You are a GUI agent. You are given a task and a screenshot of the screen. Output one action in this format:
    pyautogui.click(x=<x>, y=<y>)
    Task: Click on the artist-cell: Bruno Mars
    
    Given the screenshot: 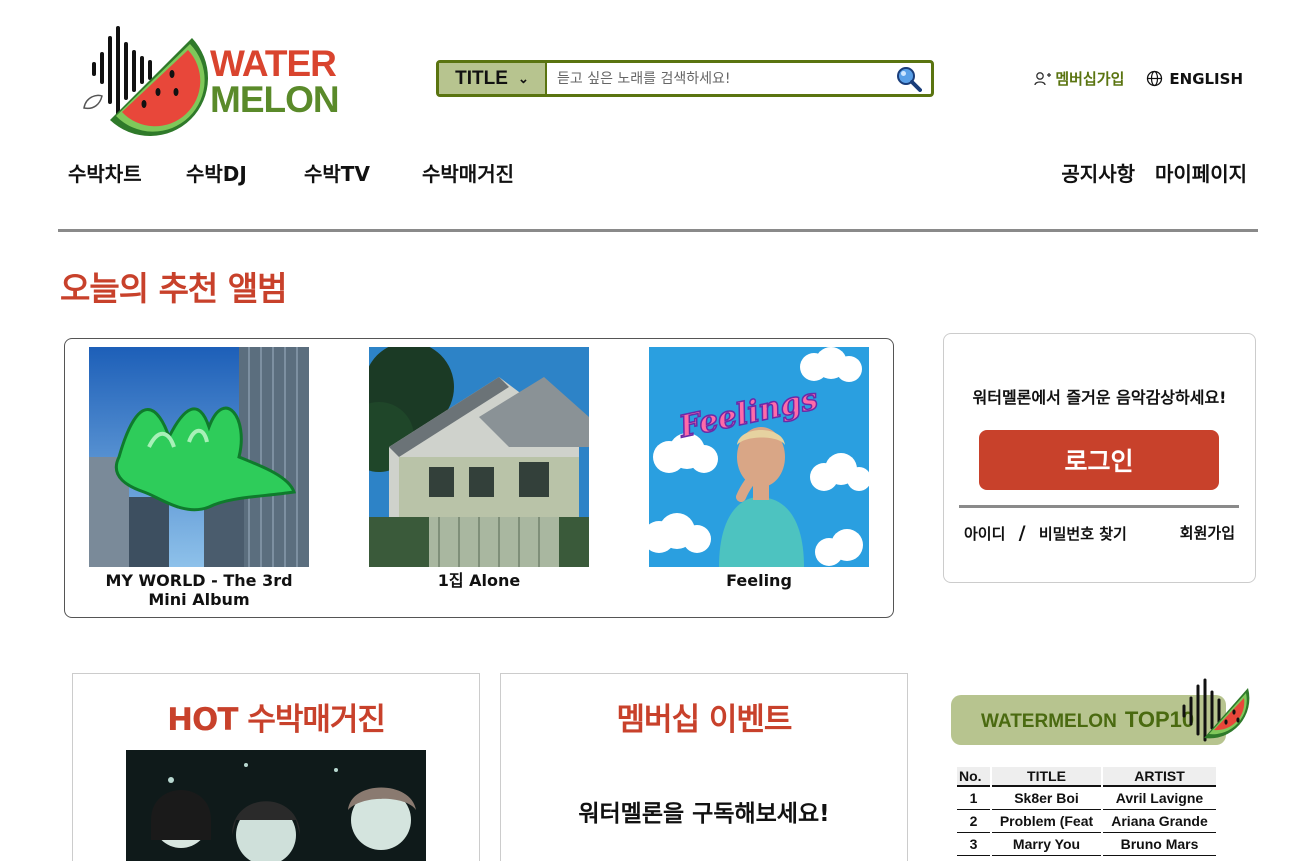 What is the action you would take?
    pyautogui.click(x=1159, y=844)
    